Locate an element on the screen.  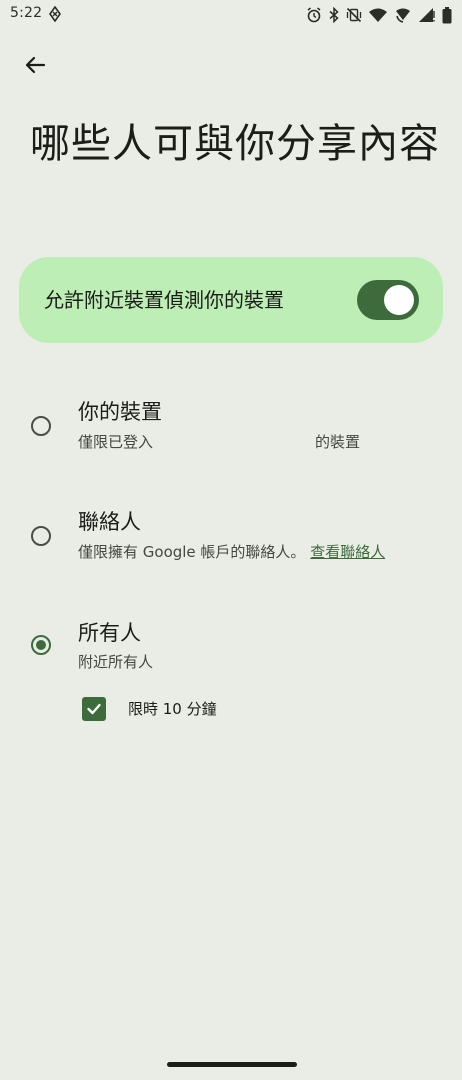
check-icon is located at coordinates (94, 709).